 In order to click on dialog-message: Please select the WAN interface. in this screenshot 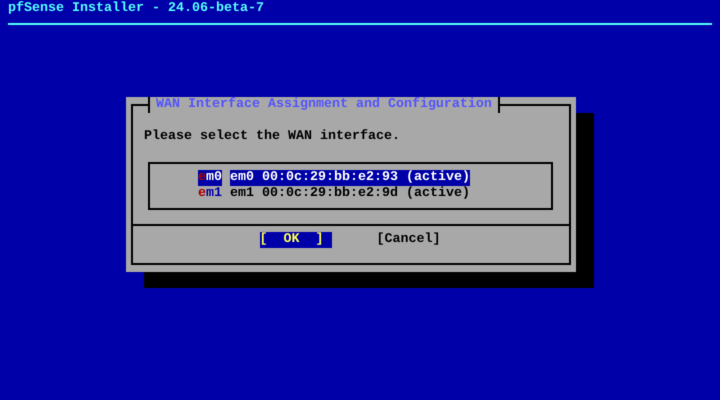, I will do `click(272, 137)`.